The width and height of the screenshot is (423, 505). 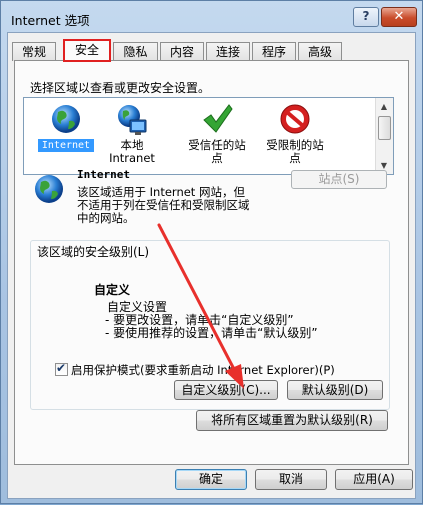 I want to click on window-title: Internet 选项, so click(x=50, y=20).